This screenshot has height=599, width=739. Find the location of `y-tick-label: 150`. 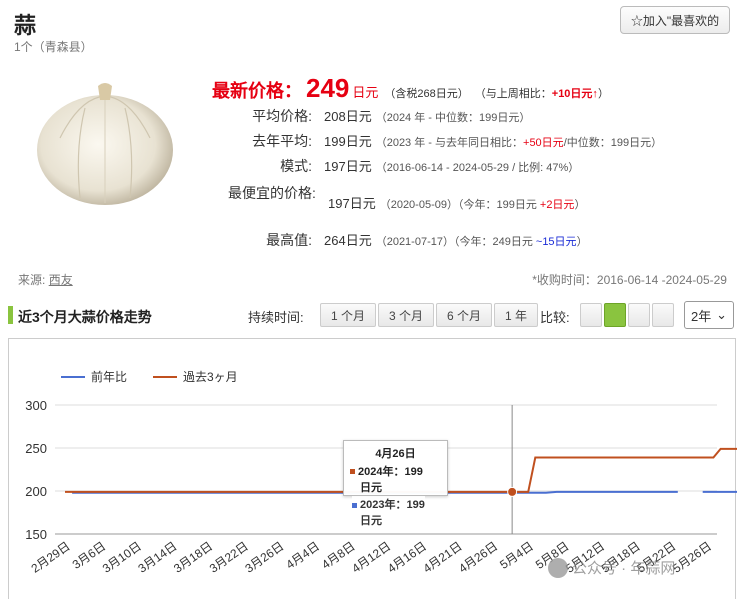

y-tick-label: 150 is located at coordinates (36, 534).